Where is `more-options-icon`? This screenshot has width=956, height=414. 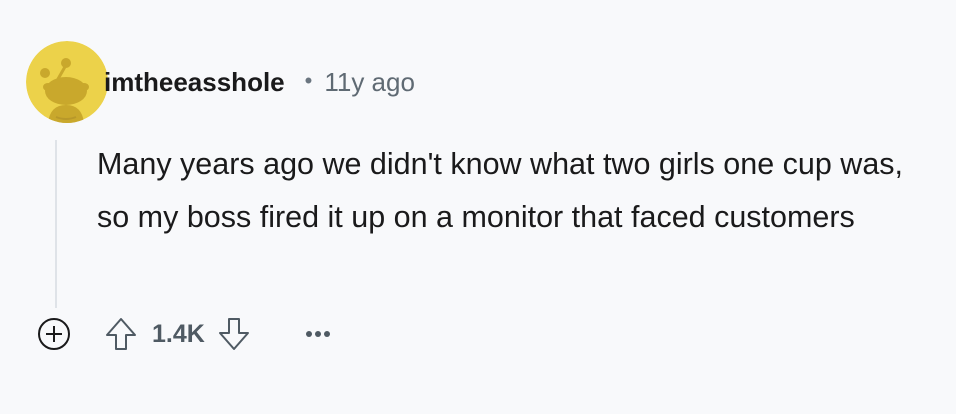 more-options-icon is located at coordinates (317, 334).